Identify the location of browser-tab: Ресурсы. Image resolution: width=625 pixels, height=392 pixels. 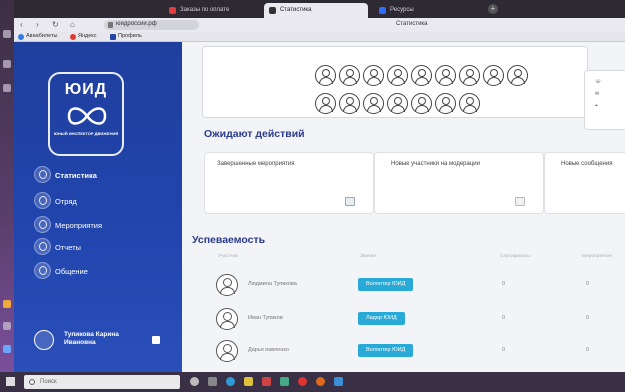
(426, 10).